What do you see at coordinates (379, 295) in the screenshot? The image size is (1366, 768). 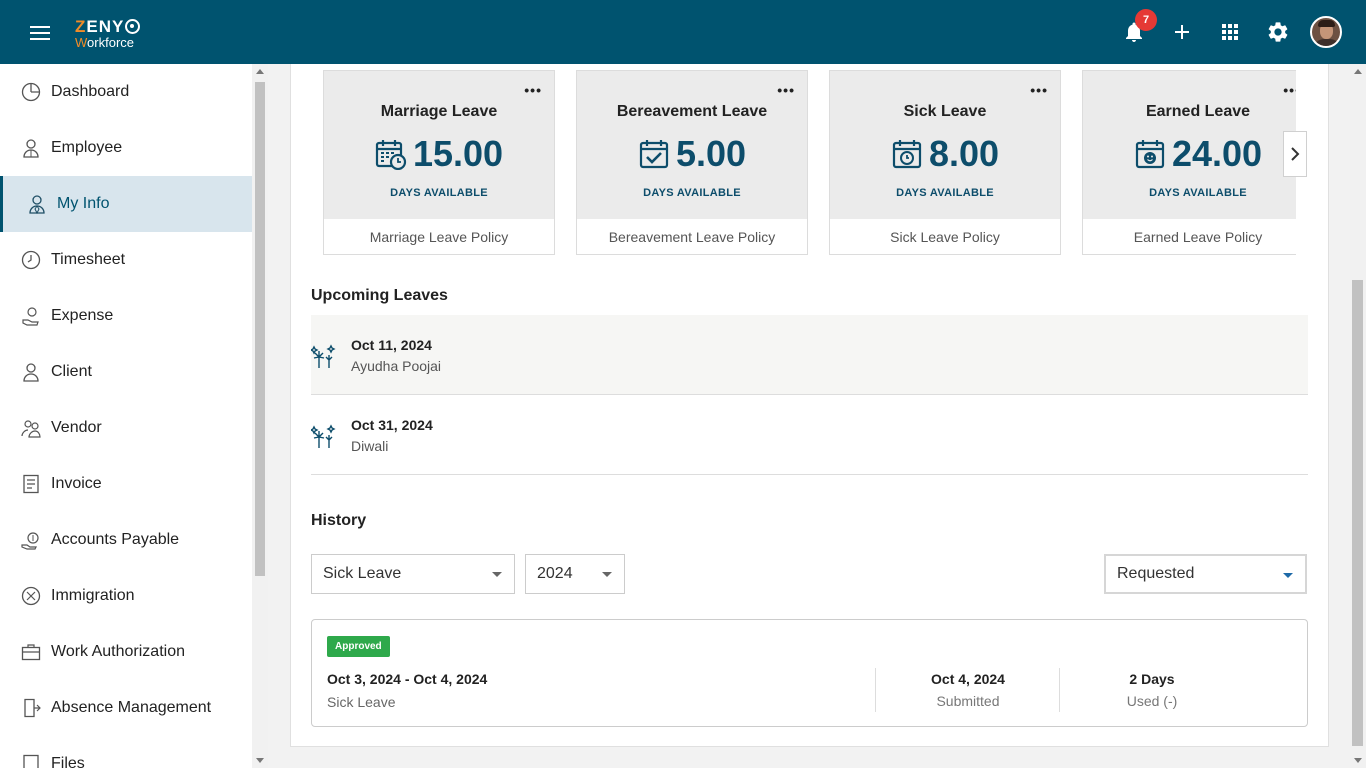 I see `upcoming-leaves-title: Upcoming Leaves` at bounding box center [379, 295].